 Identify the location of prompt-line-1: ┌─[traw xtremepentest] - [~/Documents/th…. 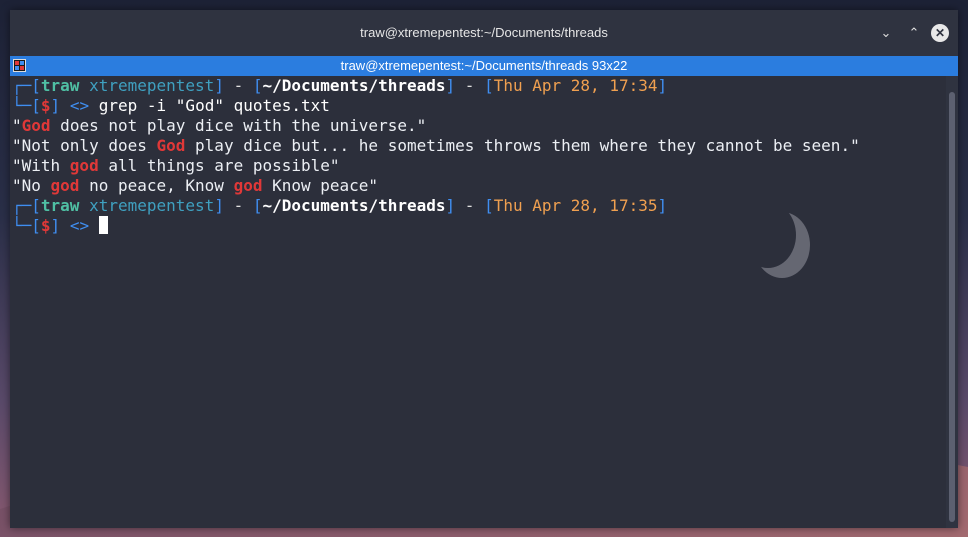
(340, 85).